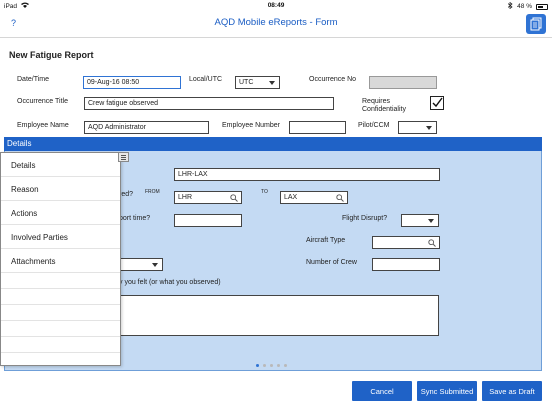  What do you see at coordinates (42, 101) in the screenshot?
I see `occurrence-title-label: Occurrence Title` at bounding box center [42, 101].